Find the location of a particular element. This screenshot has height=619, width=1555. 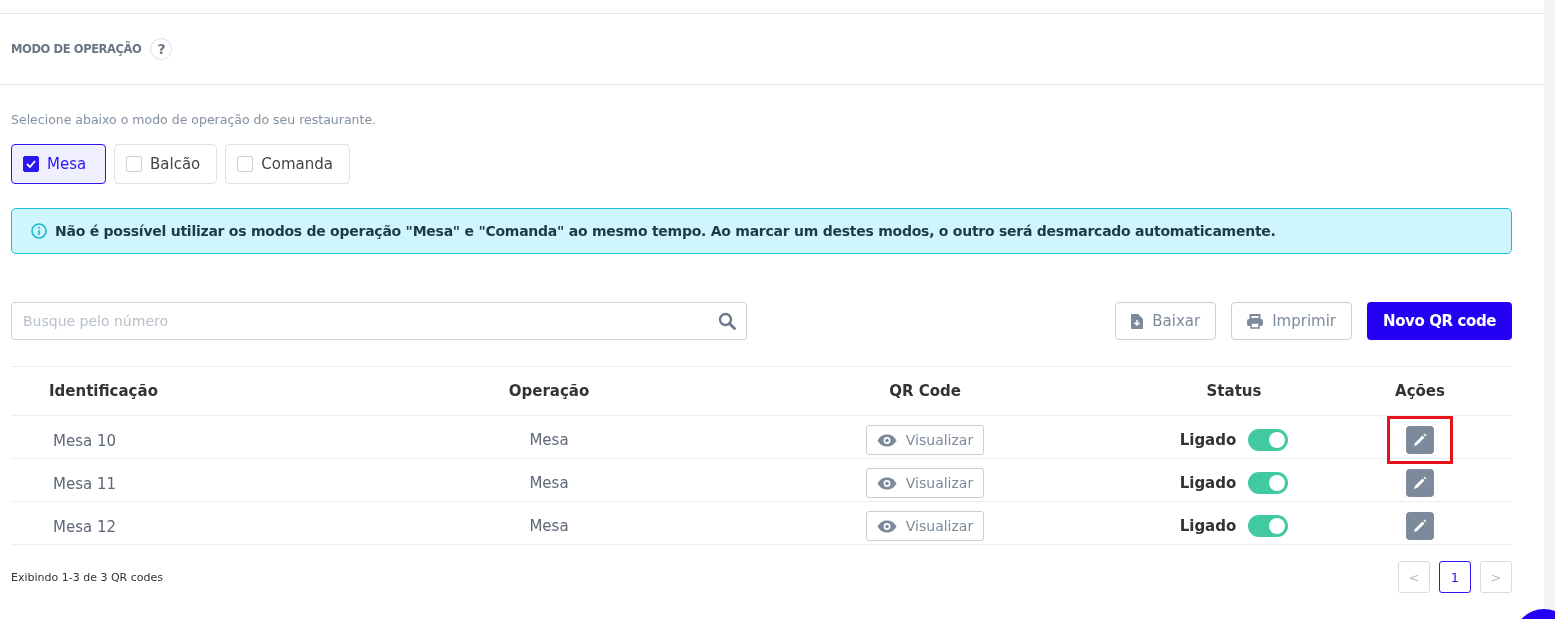

alert-text: Não é possível utilizar os modos de operação "Mesa" e "Comanda" ao mesmo tempo. Ao marcar um destes modos, o outro será desmarcado automaticamente. is located at coordinates (665, 231).